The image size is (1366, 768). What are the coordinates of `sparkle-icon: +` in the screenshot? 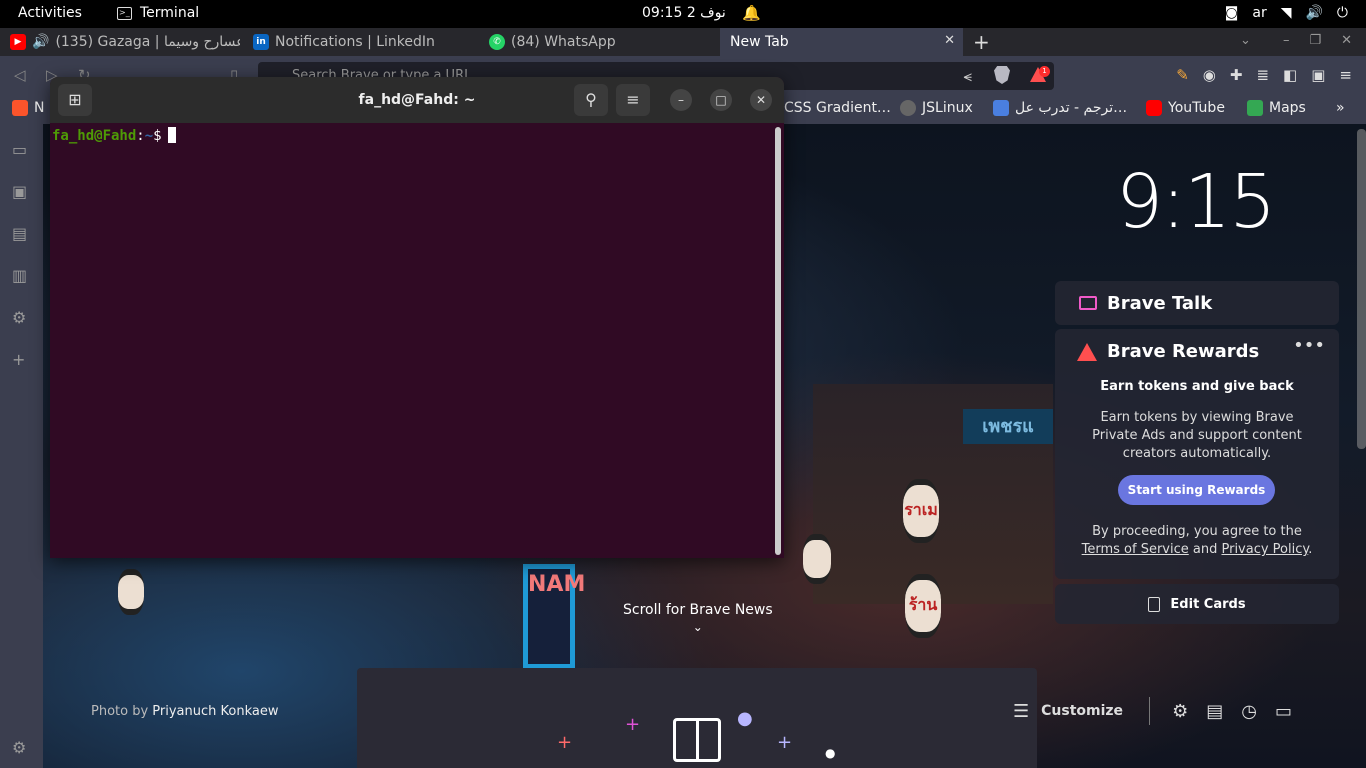 It's located at (565, 742).